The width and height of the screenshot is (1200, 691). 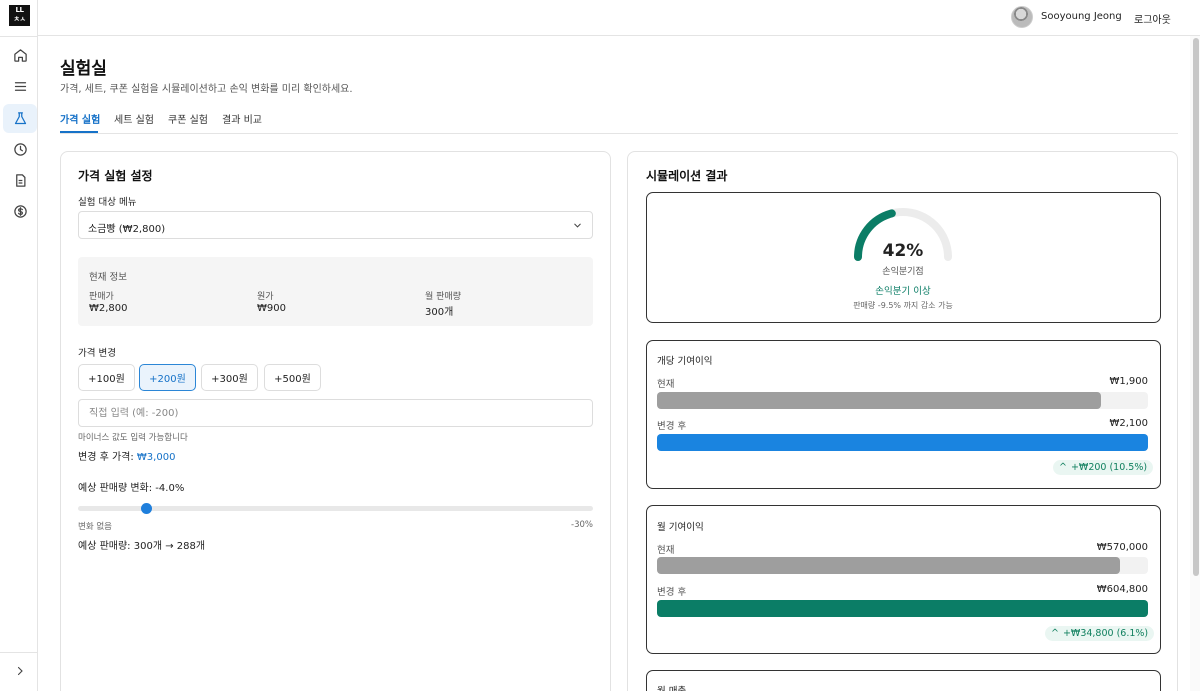 I want to click on price-option-200: +200원, so click(x=167, y=377).